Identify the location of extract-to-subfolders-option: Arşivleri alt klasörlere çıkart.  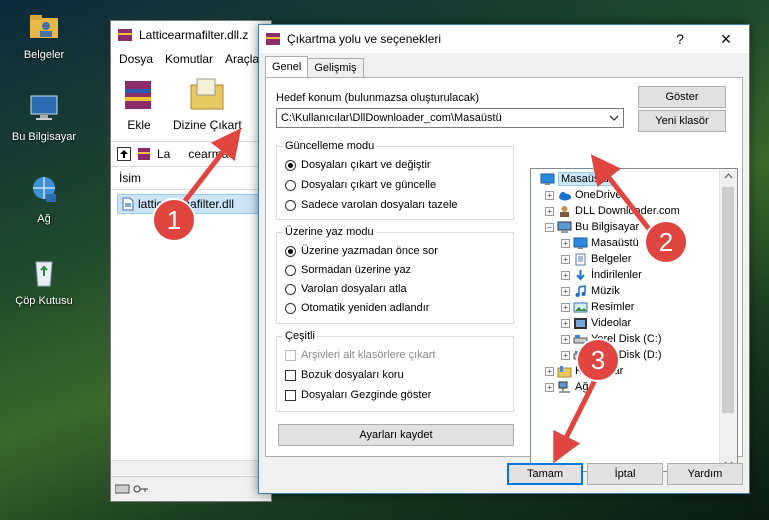
(360, 355).